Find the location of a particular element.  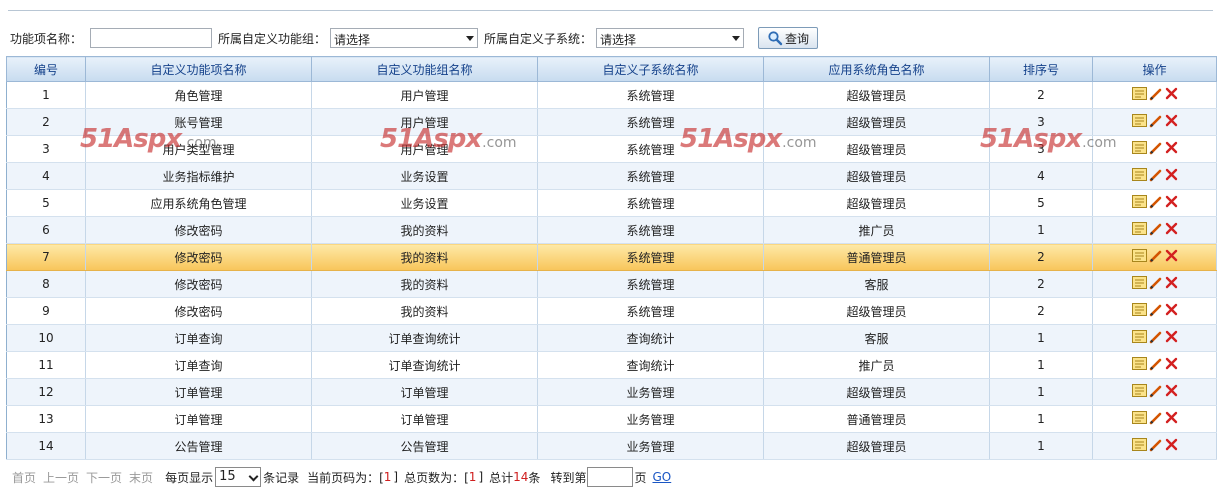

cell-sort-order: 2 is located at coordinates (1041, 95).